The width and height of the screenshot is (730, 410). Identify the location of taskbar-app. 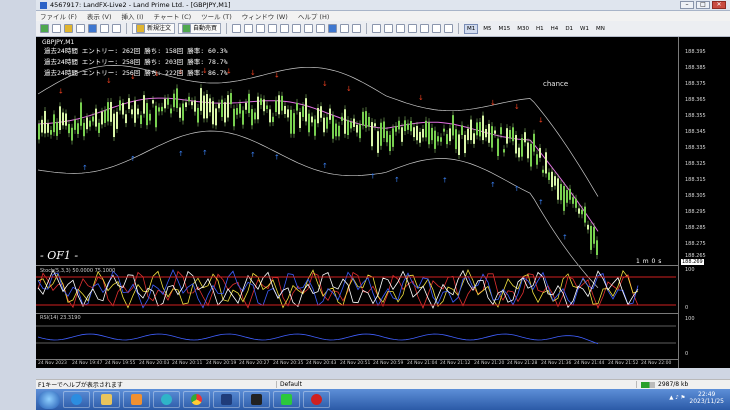
(256, 399).